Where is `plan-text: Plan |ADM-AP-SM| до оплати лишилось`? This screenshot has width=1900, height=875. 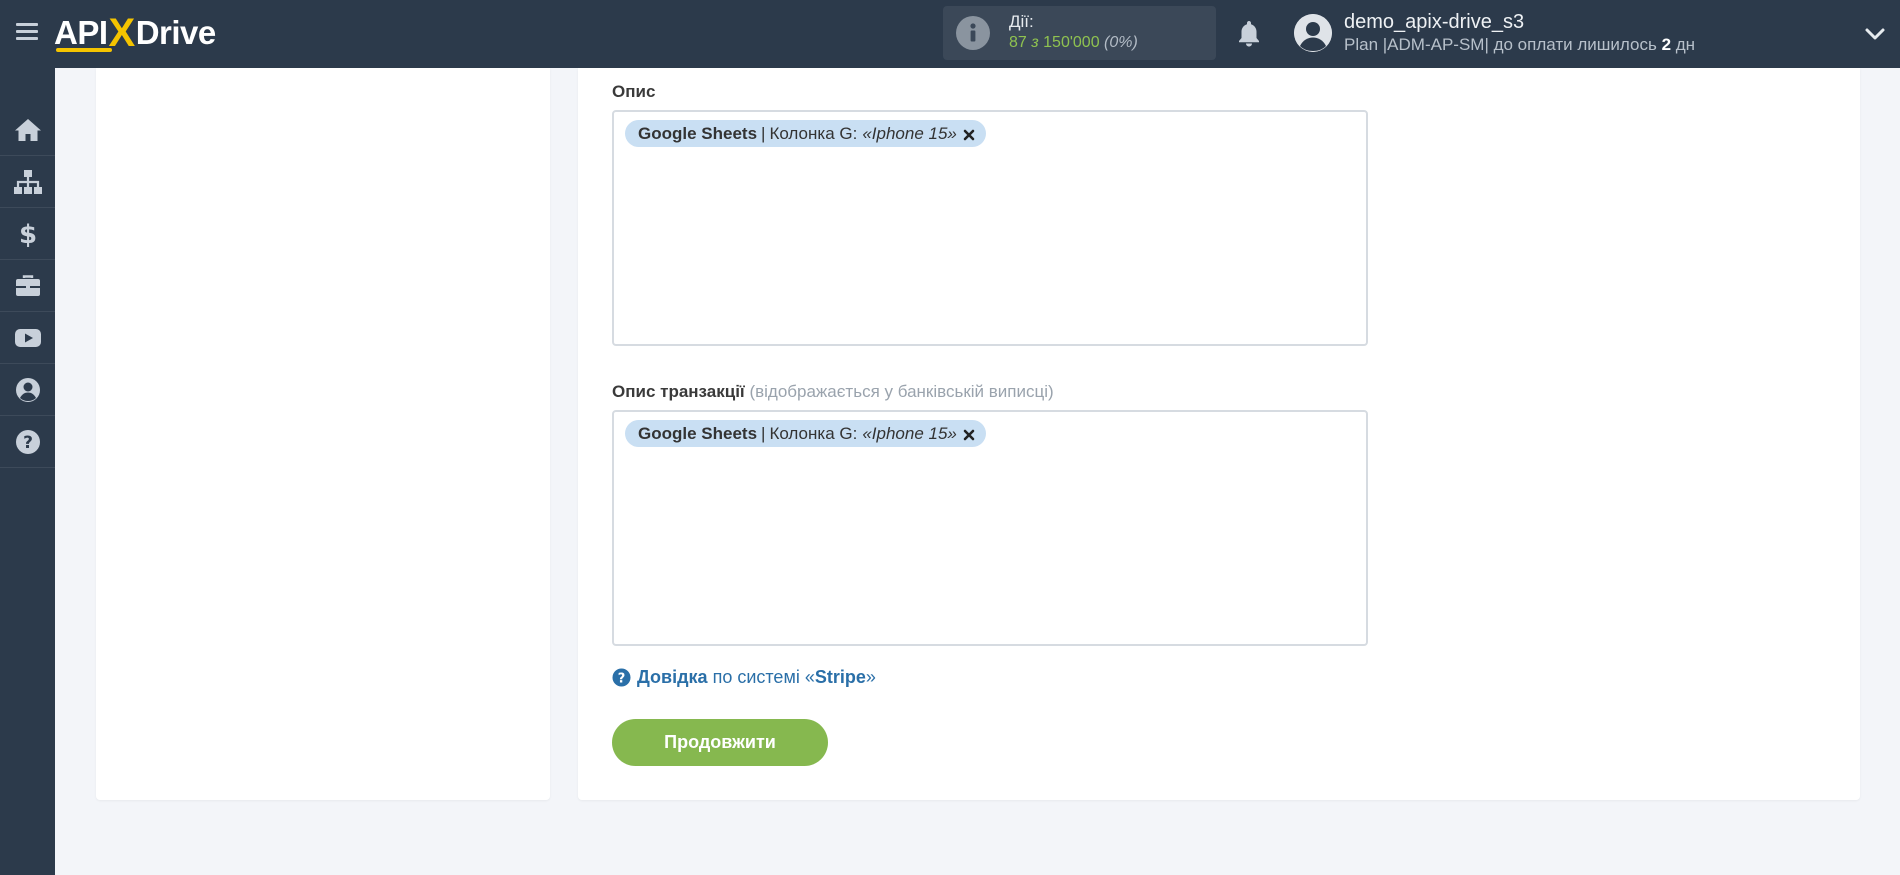 plan-text: Plan |ADM-AP-SM| до оплати лишилось is located at coordinates (1500, 44).